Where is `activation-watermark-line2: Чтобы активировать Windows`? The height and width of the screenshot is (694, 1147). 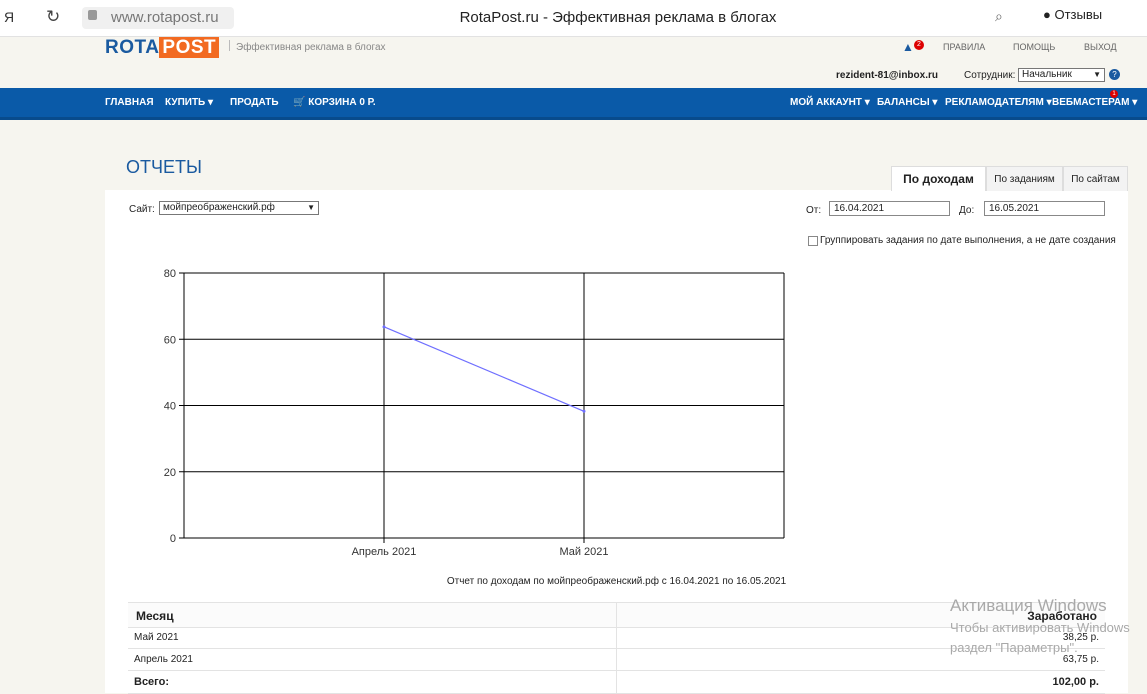
activation-watermark-line2: Чтобы активировать Windows is located at coordinates (1040, 627).